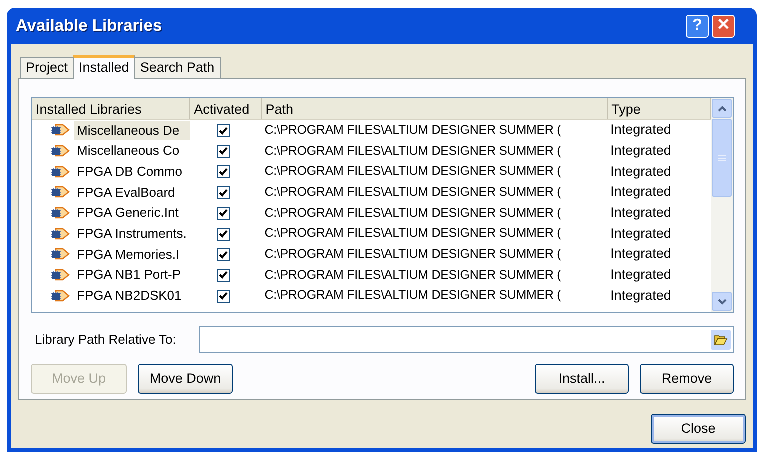 The width and height of the screenshot is (757, 452). I want to click on folder-icon, so click(721, 340).